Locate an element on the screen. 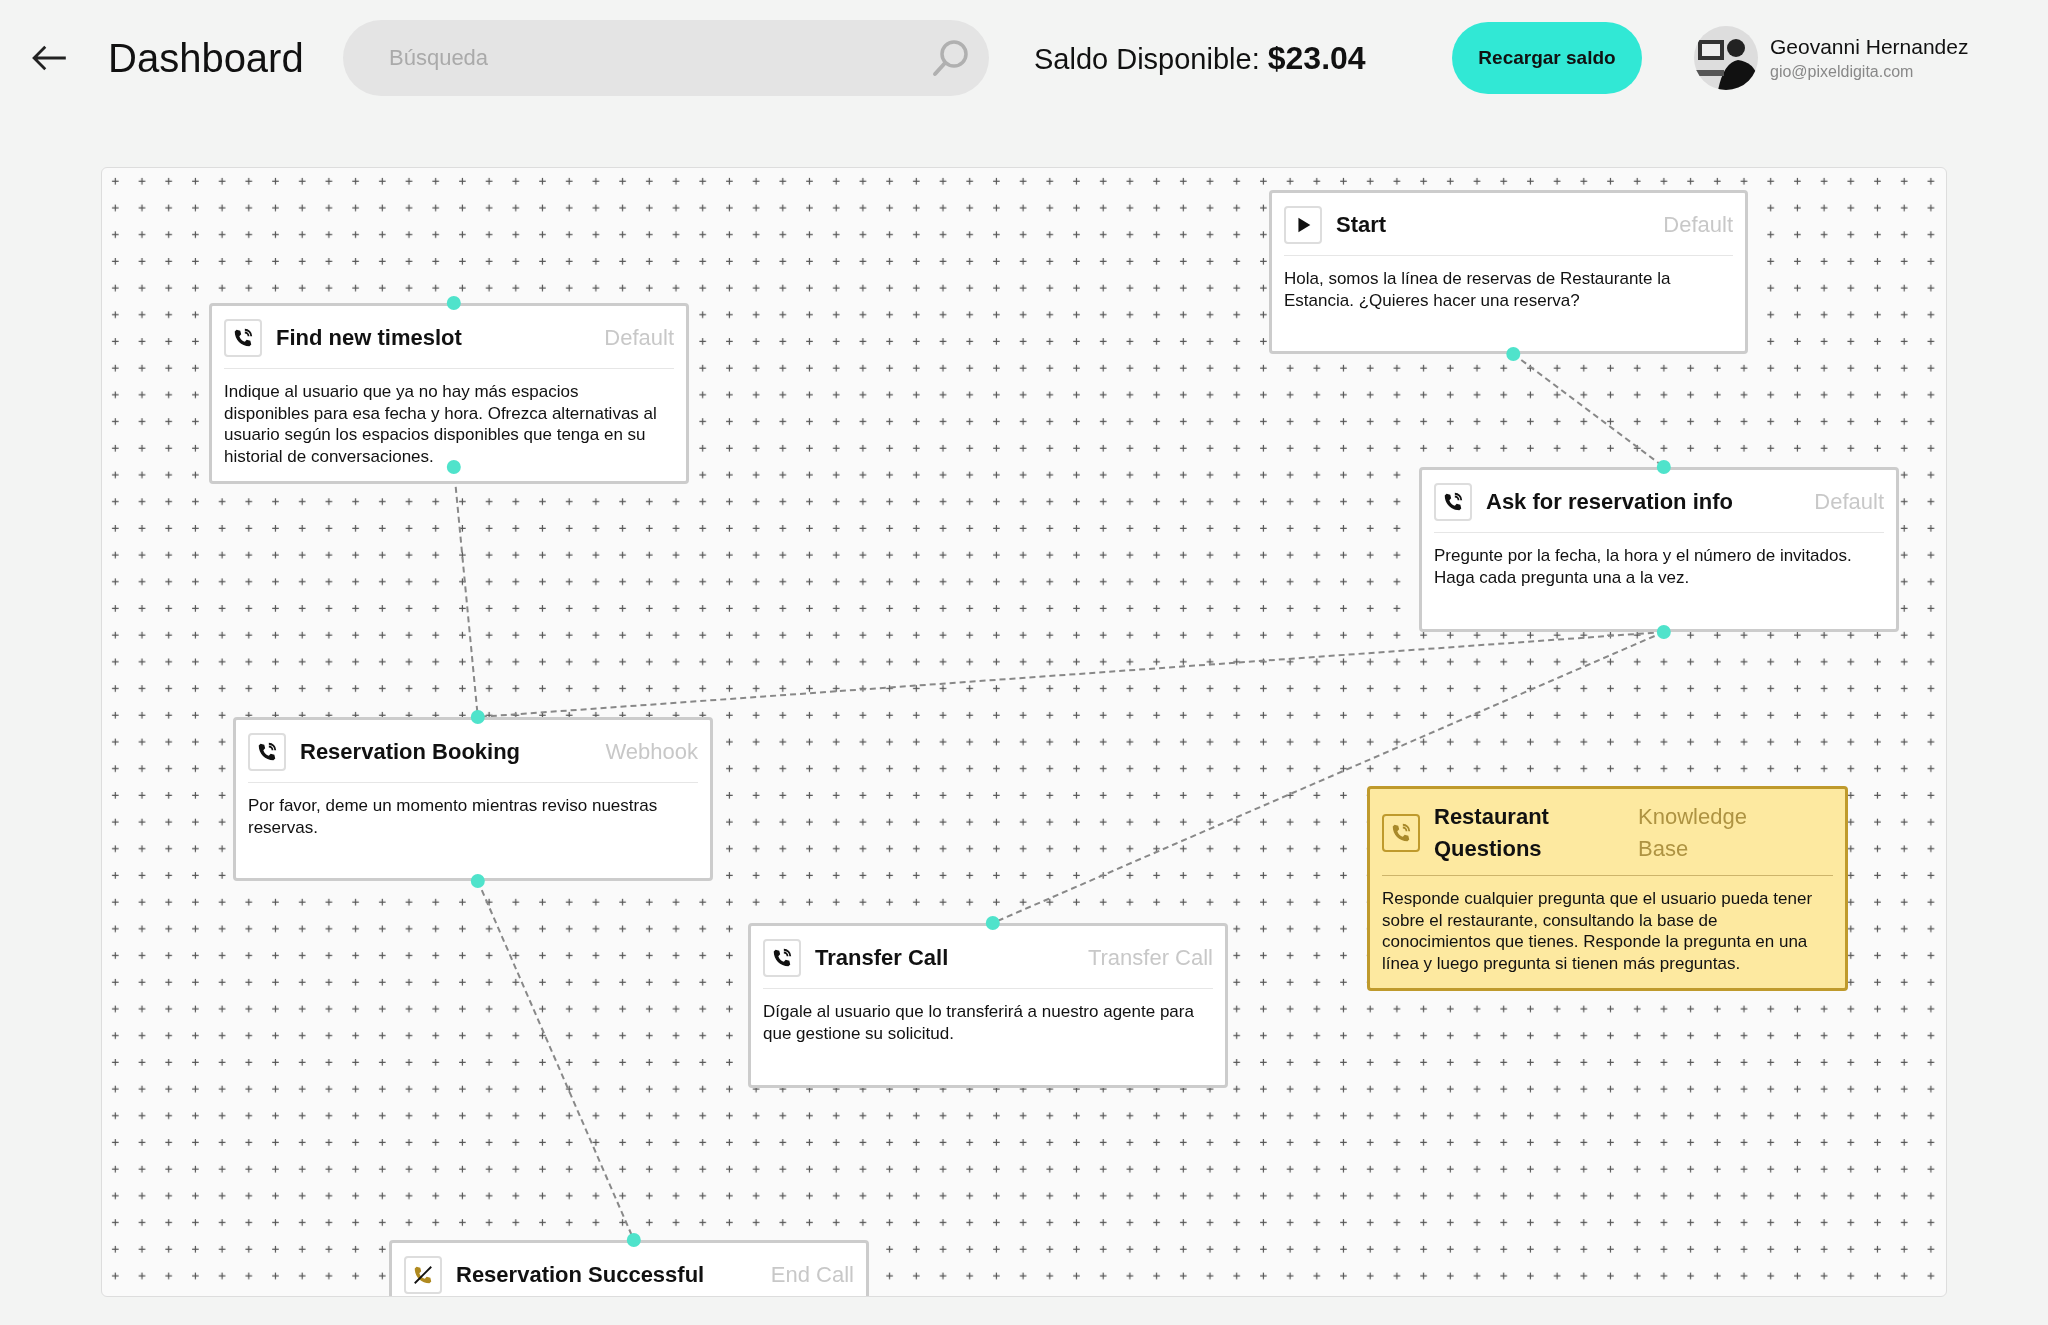  page-title: Dashboard is located at coordinates (205, 58).